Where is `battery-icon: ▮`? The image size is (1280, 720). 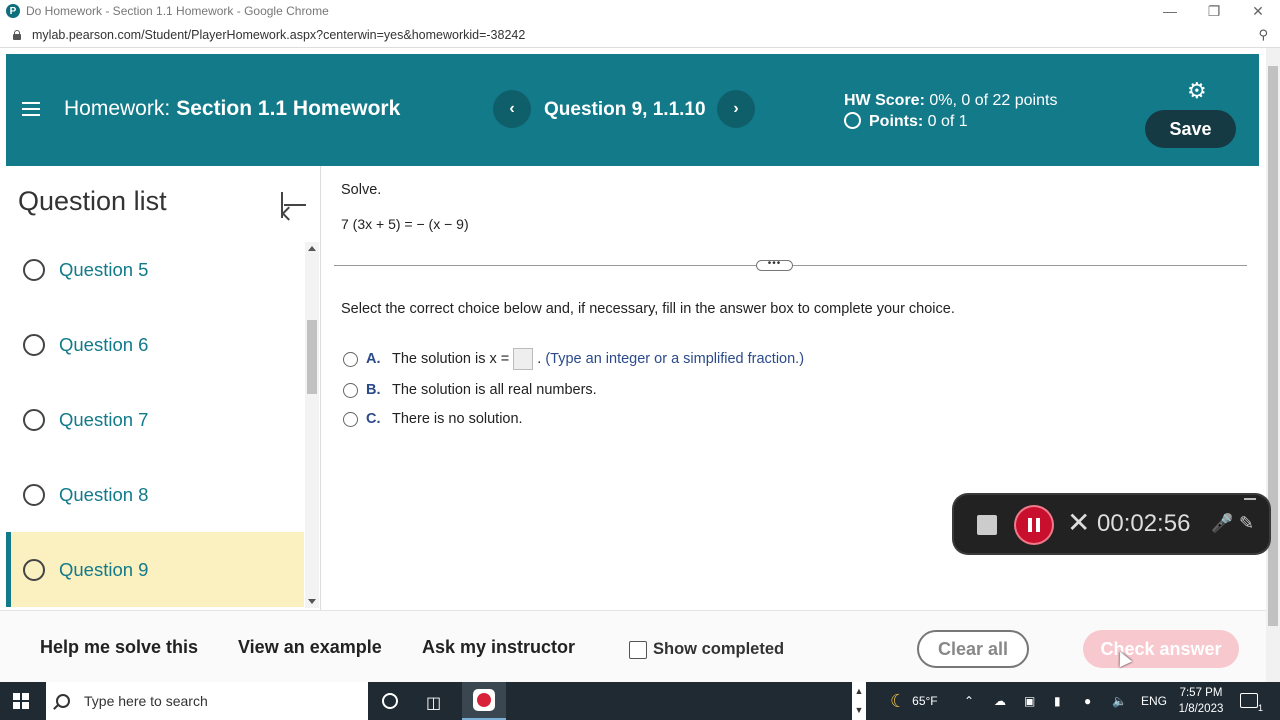 battery-icon: ▮ is located at coordinates (1057, 701).